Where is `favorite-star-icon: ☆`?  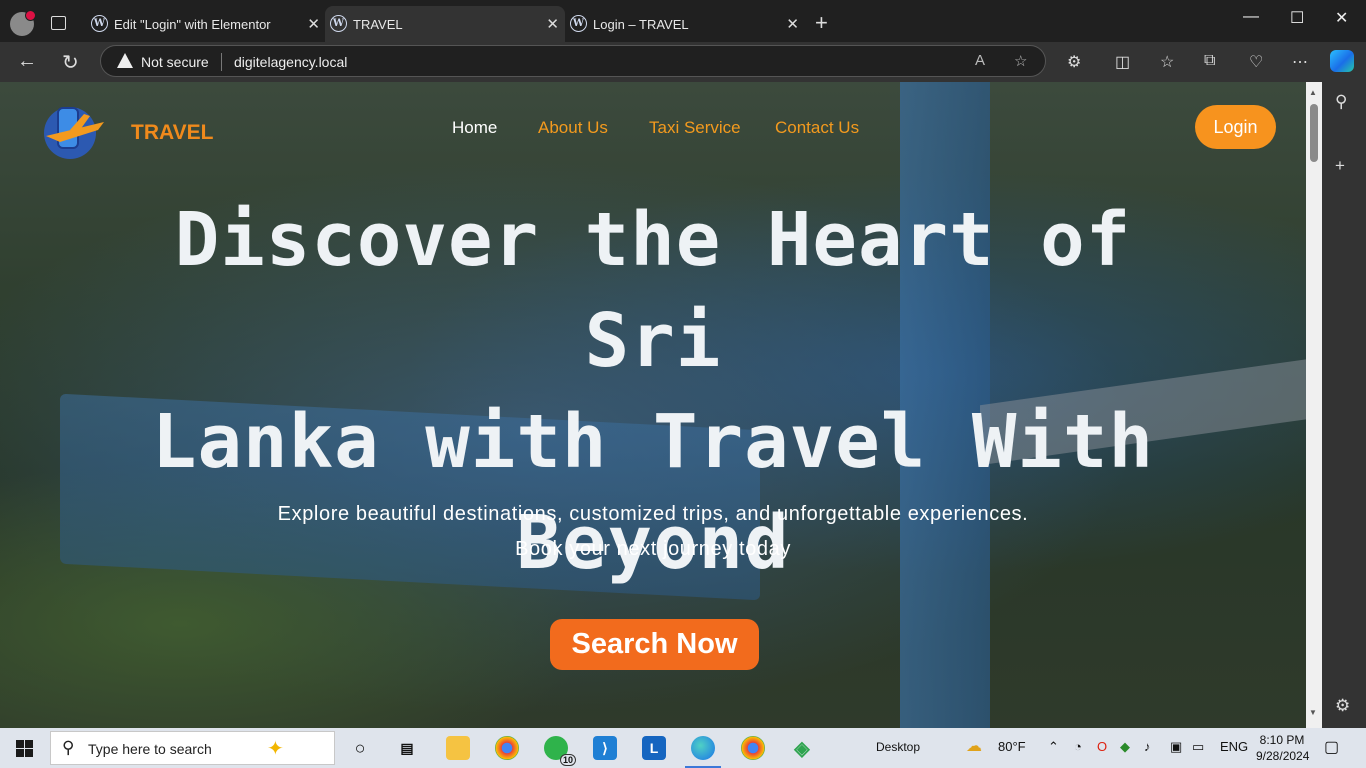
favorite-star-icon: ☆ is located at coordinates (1020, 61).